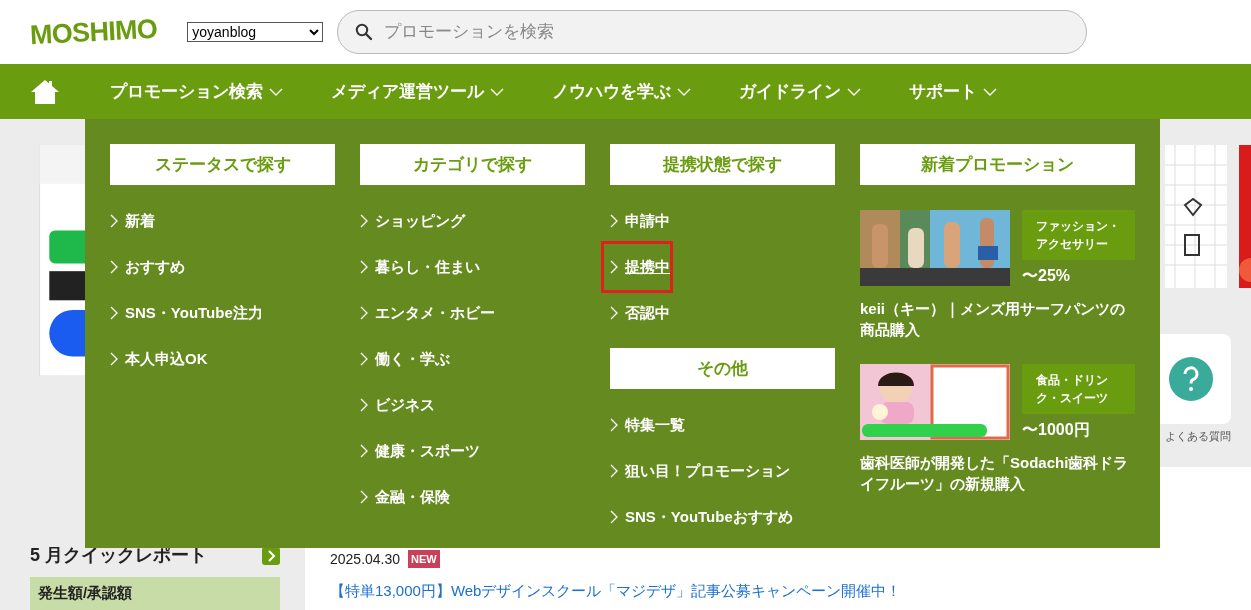 This screenshot has width=1251, height=610. What do you see at coordinates (417, 91) in the screenshot?
I see `nav-menu-item: メディア運営ツール` at bounding box center [417, 91].